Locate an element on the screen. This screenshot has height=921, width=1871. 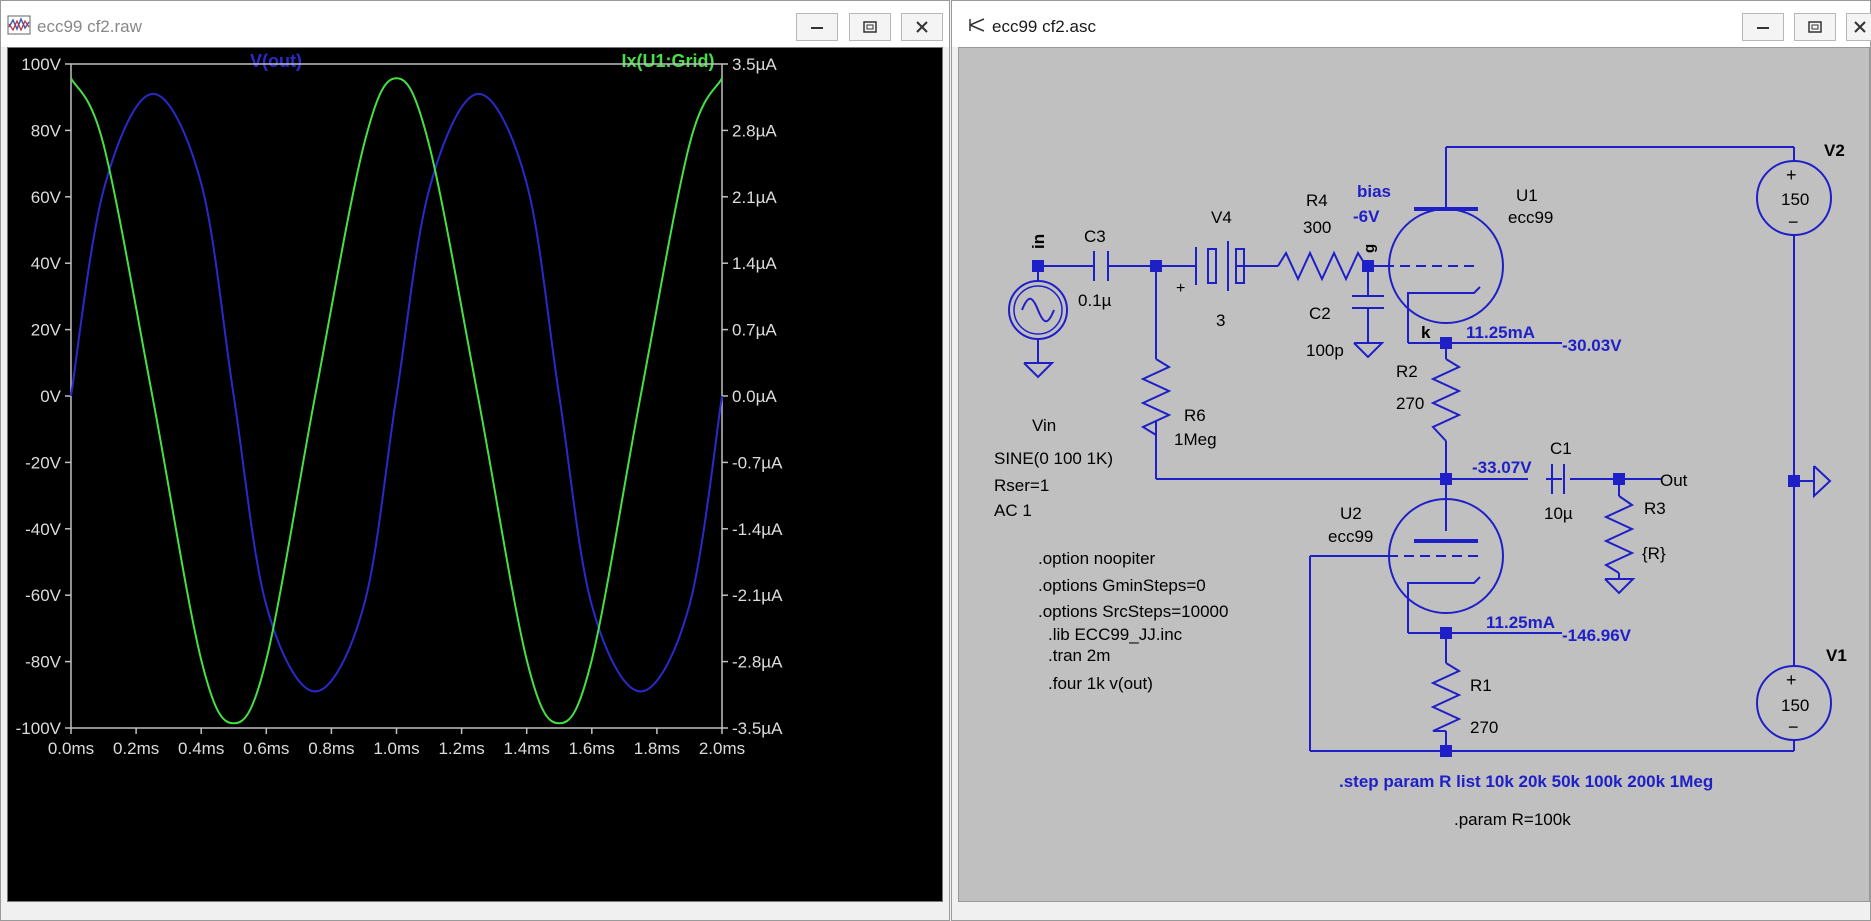
r6-value: 1Meg is located at coordinates (1195, 439).